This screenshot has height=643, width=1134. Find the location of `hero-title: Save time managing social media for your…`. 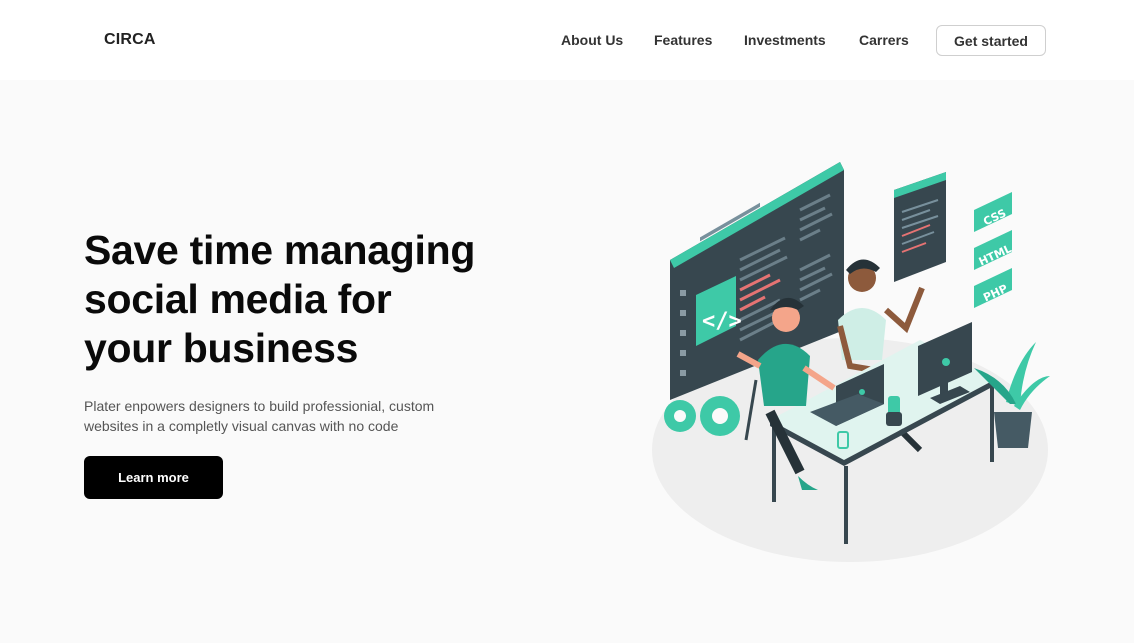

hero-title: Save time managing social media for your… is located at coordinates (299, 299).